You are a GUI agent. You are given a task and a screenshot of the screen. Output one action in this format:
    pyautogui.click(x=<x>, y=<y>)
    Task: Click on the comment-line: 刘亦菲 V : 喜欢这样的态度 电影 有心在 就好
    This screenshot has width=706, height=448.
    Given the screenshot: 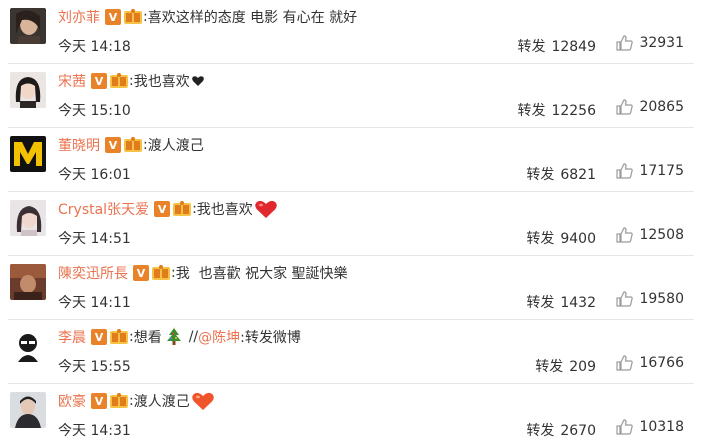 What is the action you would take?
    pyautogui.click(x=207, y=17)
    